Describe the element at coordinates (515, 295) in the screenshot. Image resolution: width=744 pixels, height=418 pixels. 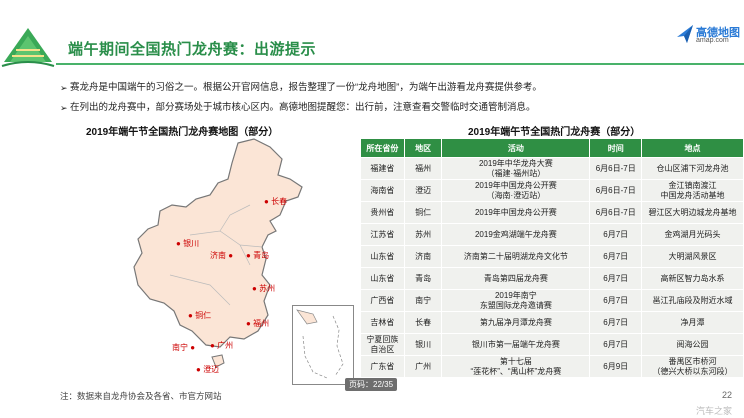
I see `cell-line: 2019年南宁` at that location.